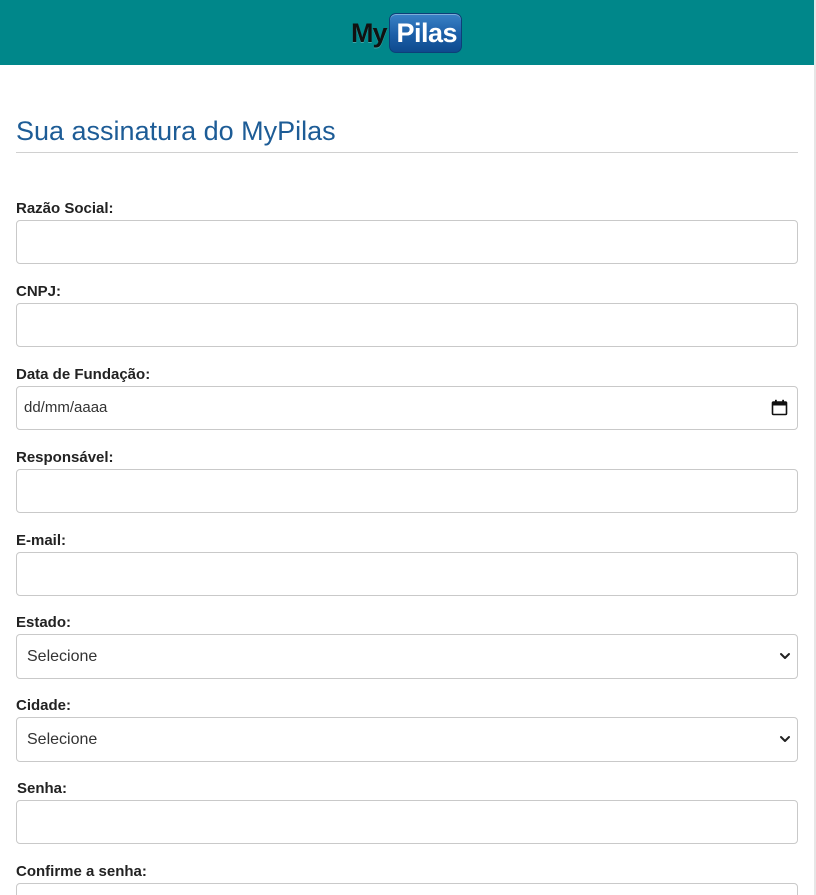 The image size is (816, 895). What do you see at coordinates (65, 457) in the screenshot?
I see `responsavel-label: Responsável:` at bounding box center [65, 457].